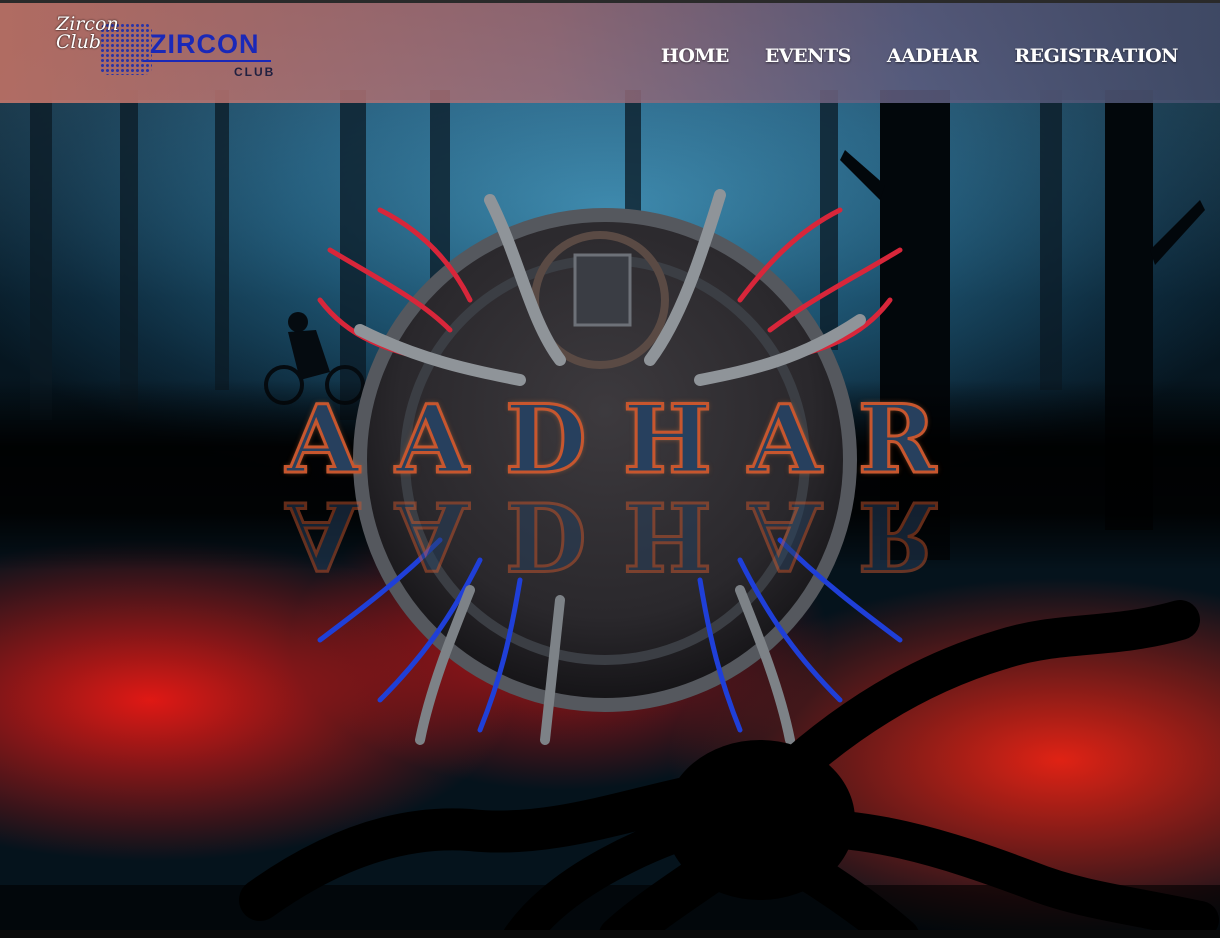 This screenshot has width=1220, height=938. Describe the element at coordinates (87, 33) in the screenshot. I see `logo-script-text: Zircon Club` at that location.